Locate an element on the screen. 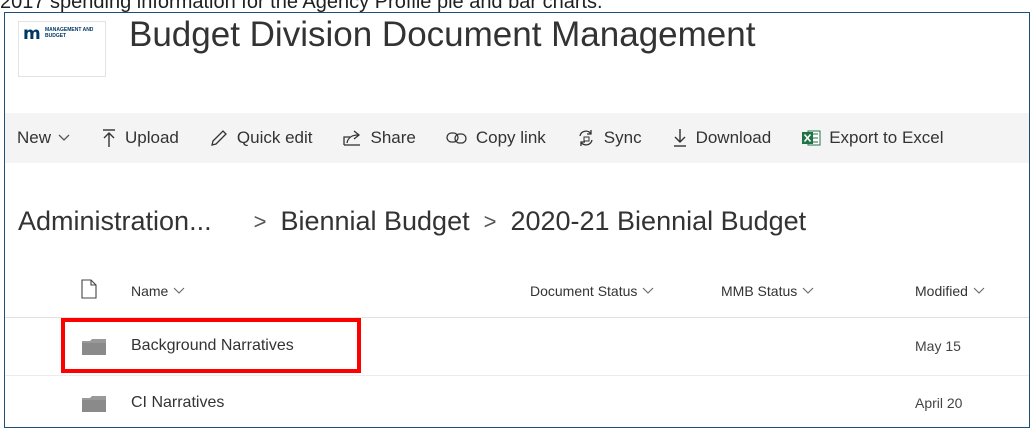 The width and height of the screenshot is (1034, 432). row-name-link: Background Narratives is located at coordinates (212, 346).